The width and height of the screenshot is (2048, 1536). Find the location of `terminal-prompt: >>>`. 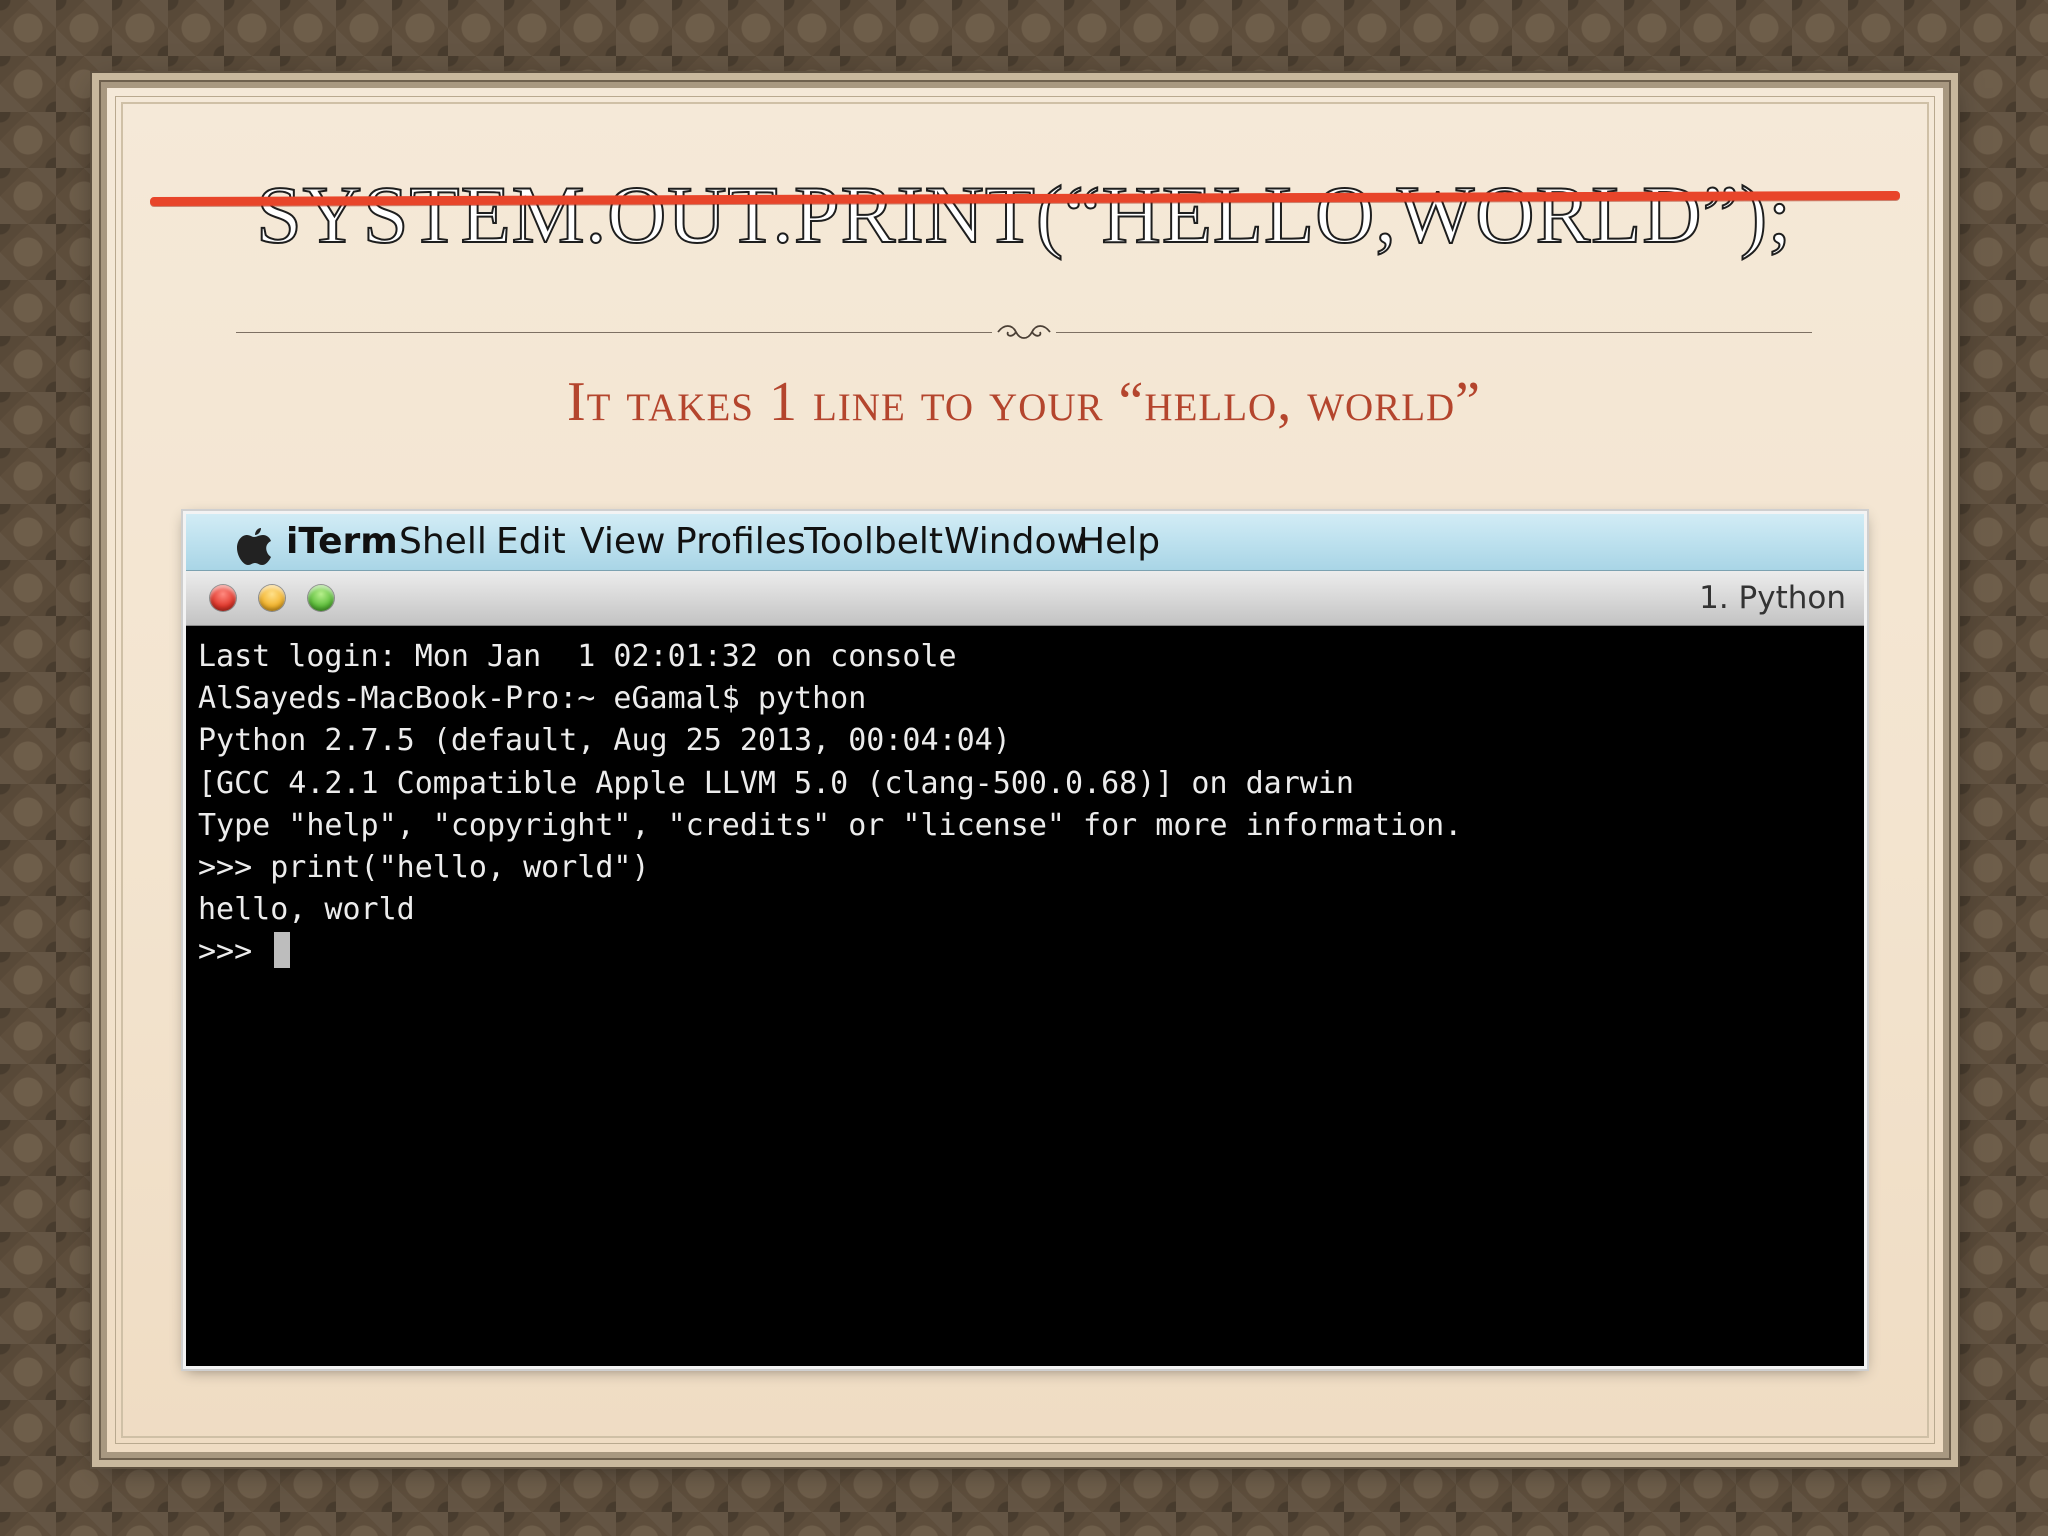

terminal-prompt: >>> is located at coordinates (234, 952).